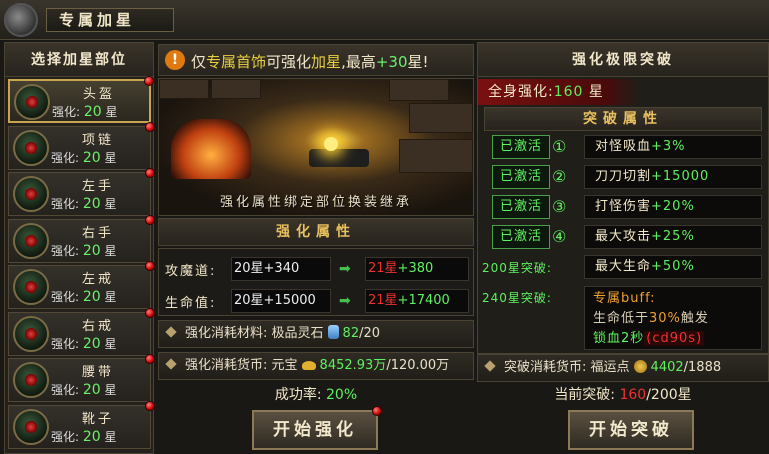  I want to click on cost-label: 突破消耗货币:, so click(545, 367).